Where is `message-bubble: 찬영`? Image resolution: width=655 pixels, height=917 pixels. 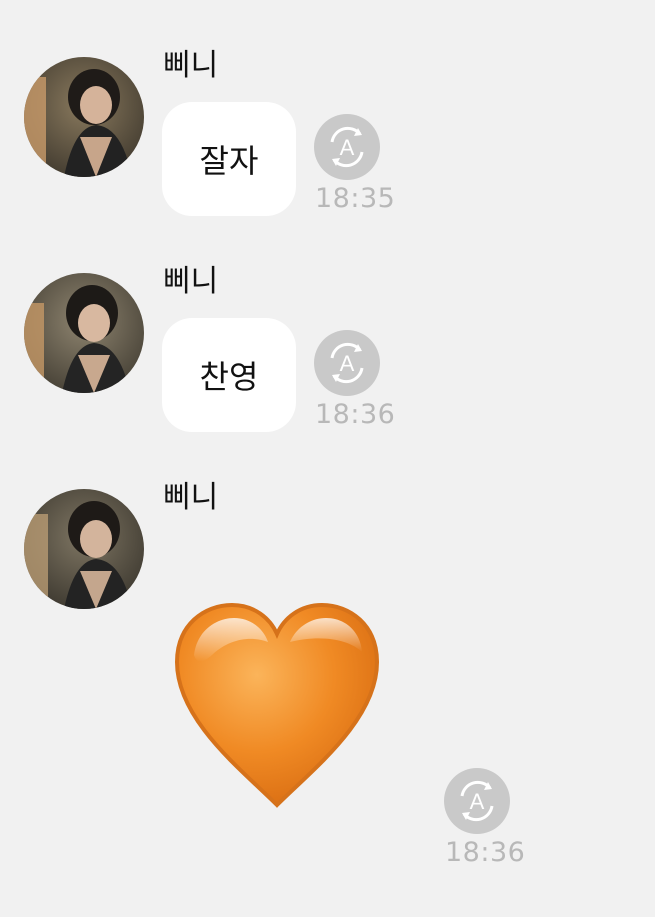 message-bubble: 찬영 is located at coordinates (229, 375).